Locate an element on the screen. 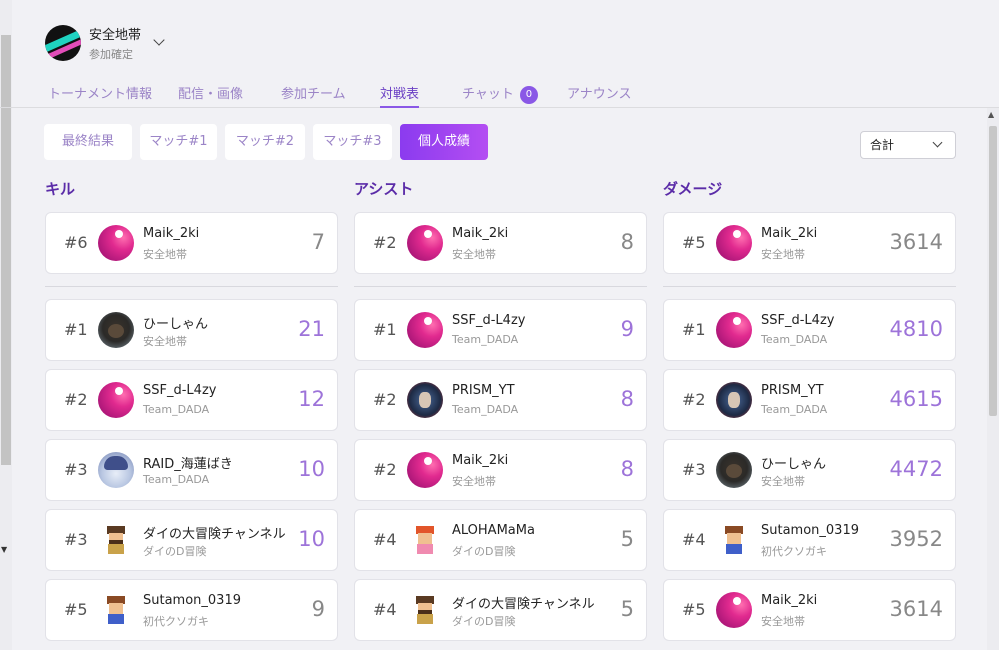  player-card: #2 PRISM_YT Team_DADA 4615 is located at coordinates (809, 400).